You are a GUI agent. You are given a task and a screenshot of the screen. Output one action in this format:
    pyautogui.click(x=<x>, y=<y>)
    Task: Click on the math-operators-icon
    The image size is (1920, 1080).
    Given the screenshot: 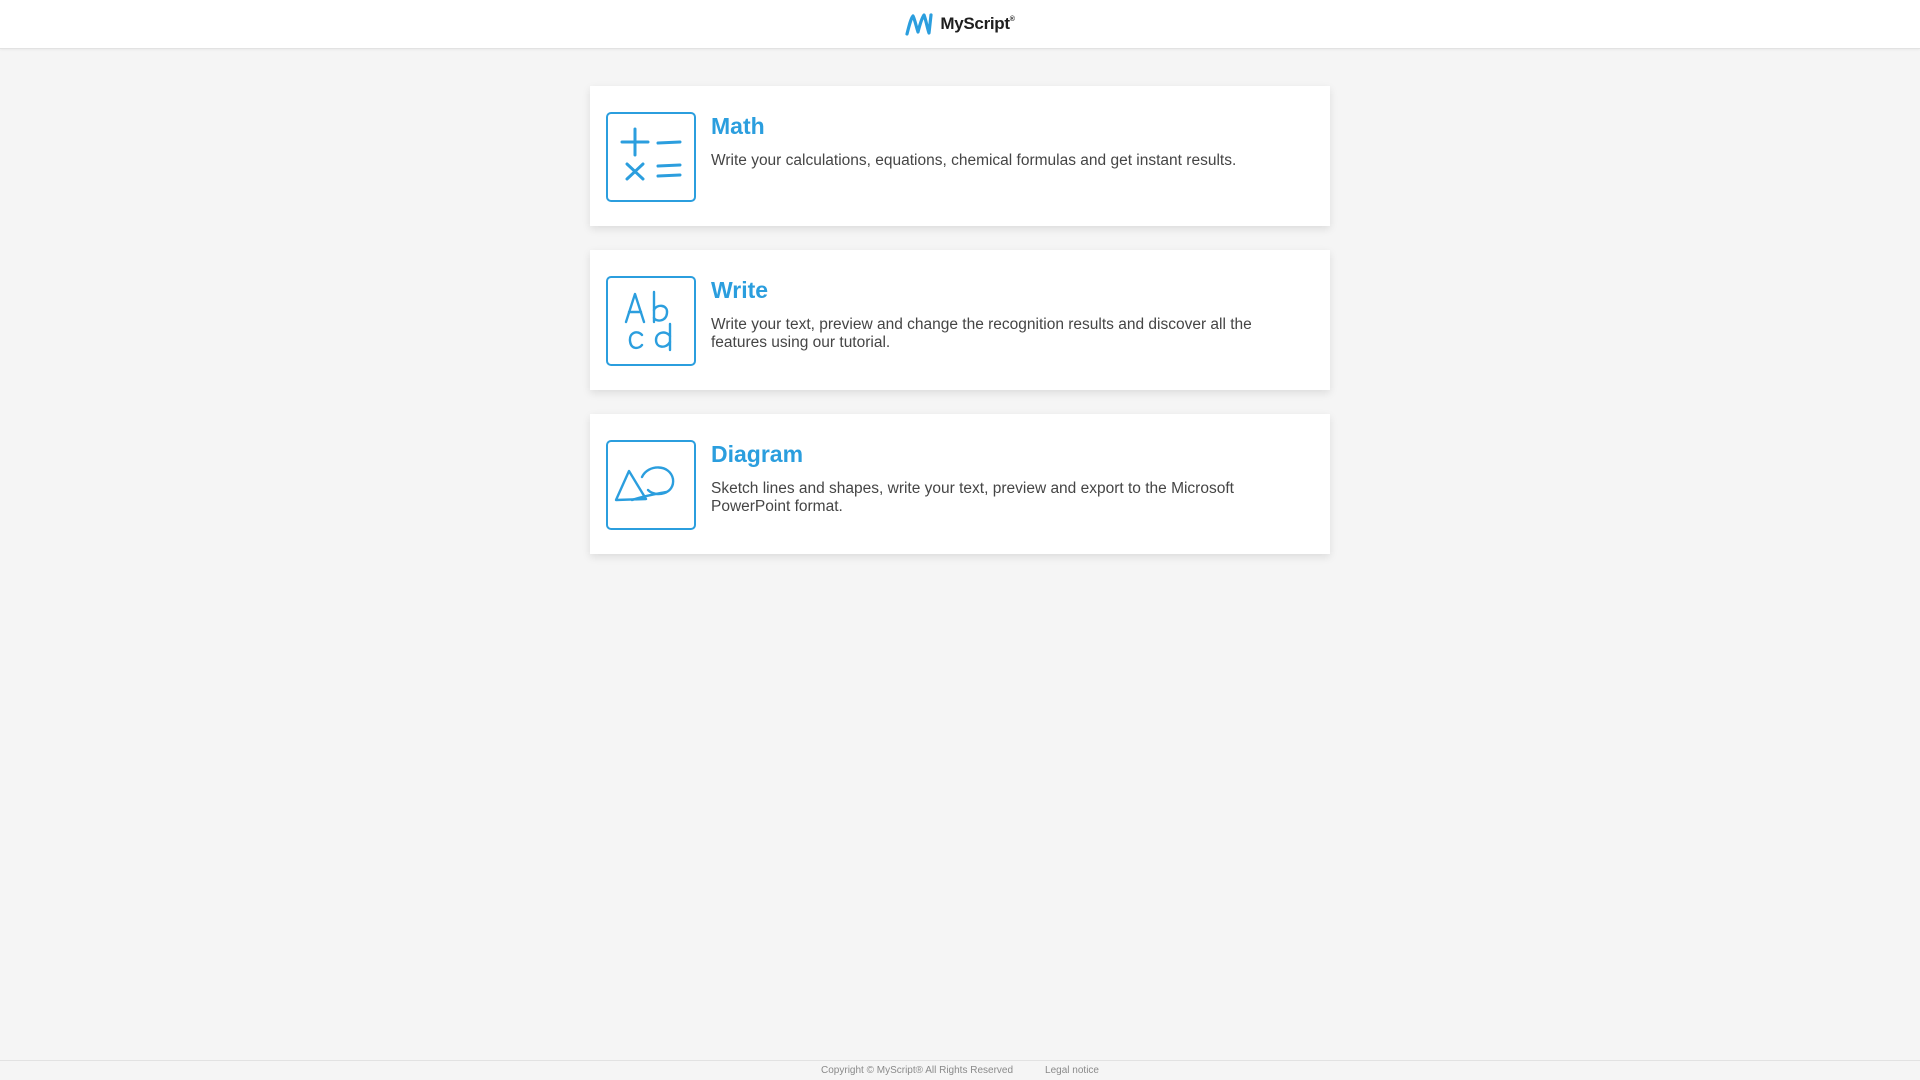 What is the action you would take?
    pyautogui.click(x=651, y=157)
    